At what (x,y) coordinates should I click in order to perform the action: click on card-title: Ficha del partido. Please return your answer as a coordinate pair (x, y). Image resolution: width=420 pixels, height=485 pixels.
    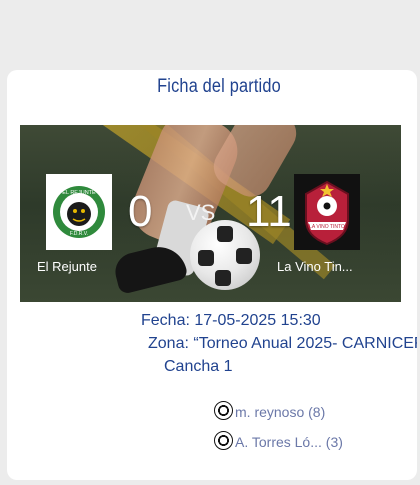
    Looking at the image, I should click on (219, 86).